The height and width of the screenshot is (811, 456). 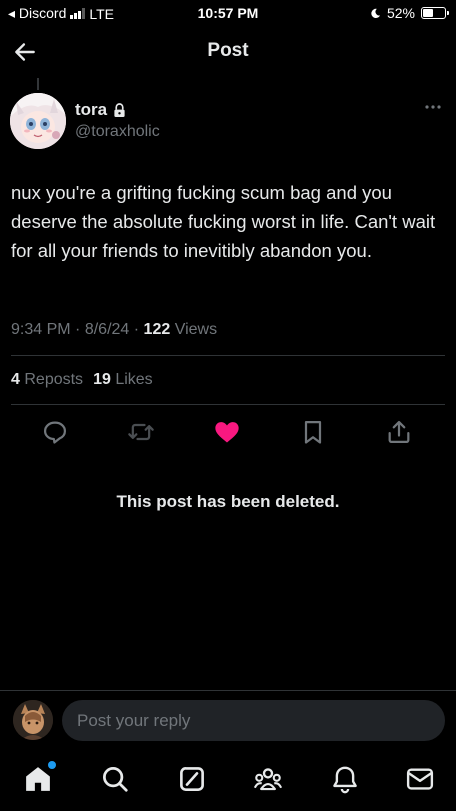 What do you see at coordinates (228, 690) in the screenshot?
I see `reply-divider` at bounding box center [228, 690].